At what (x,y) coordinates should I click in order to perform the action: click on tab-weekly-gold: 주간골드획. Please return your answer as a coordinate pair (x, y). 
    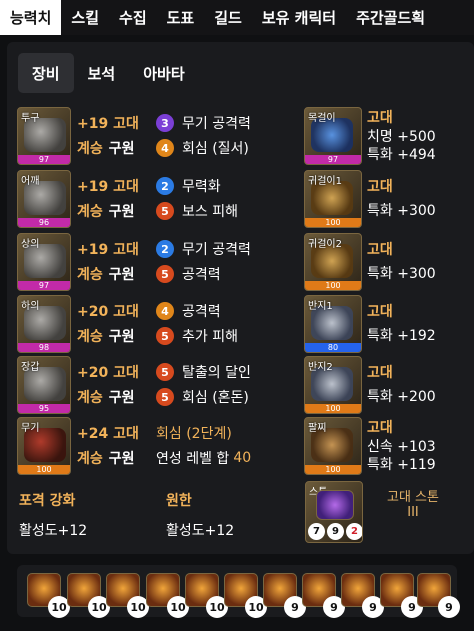
    Looking at the image, I should click on (390, 17).